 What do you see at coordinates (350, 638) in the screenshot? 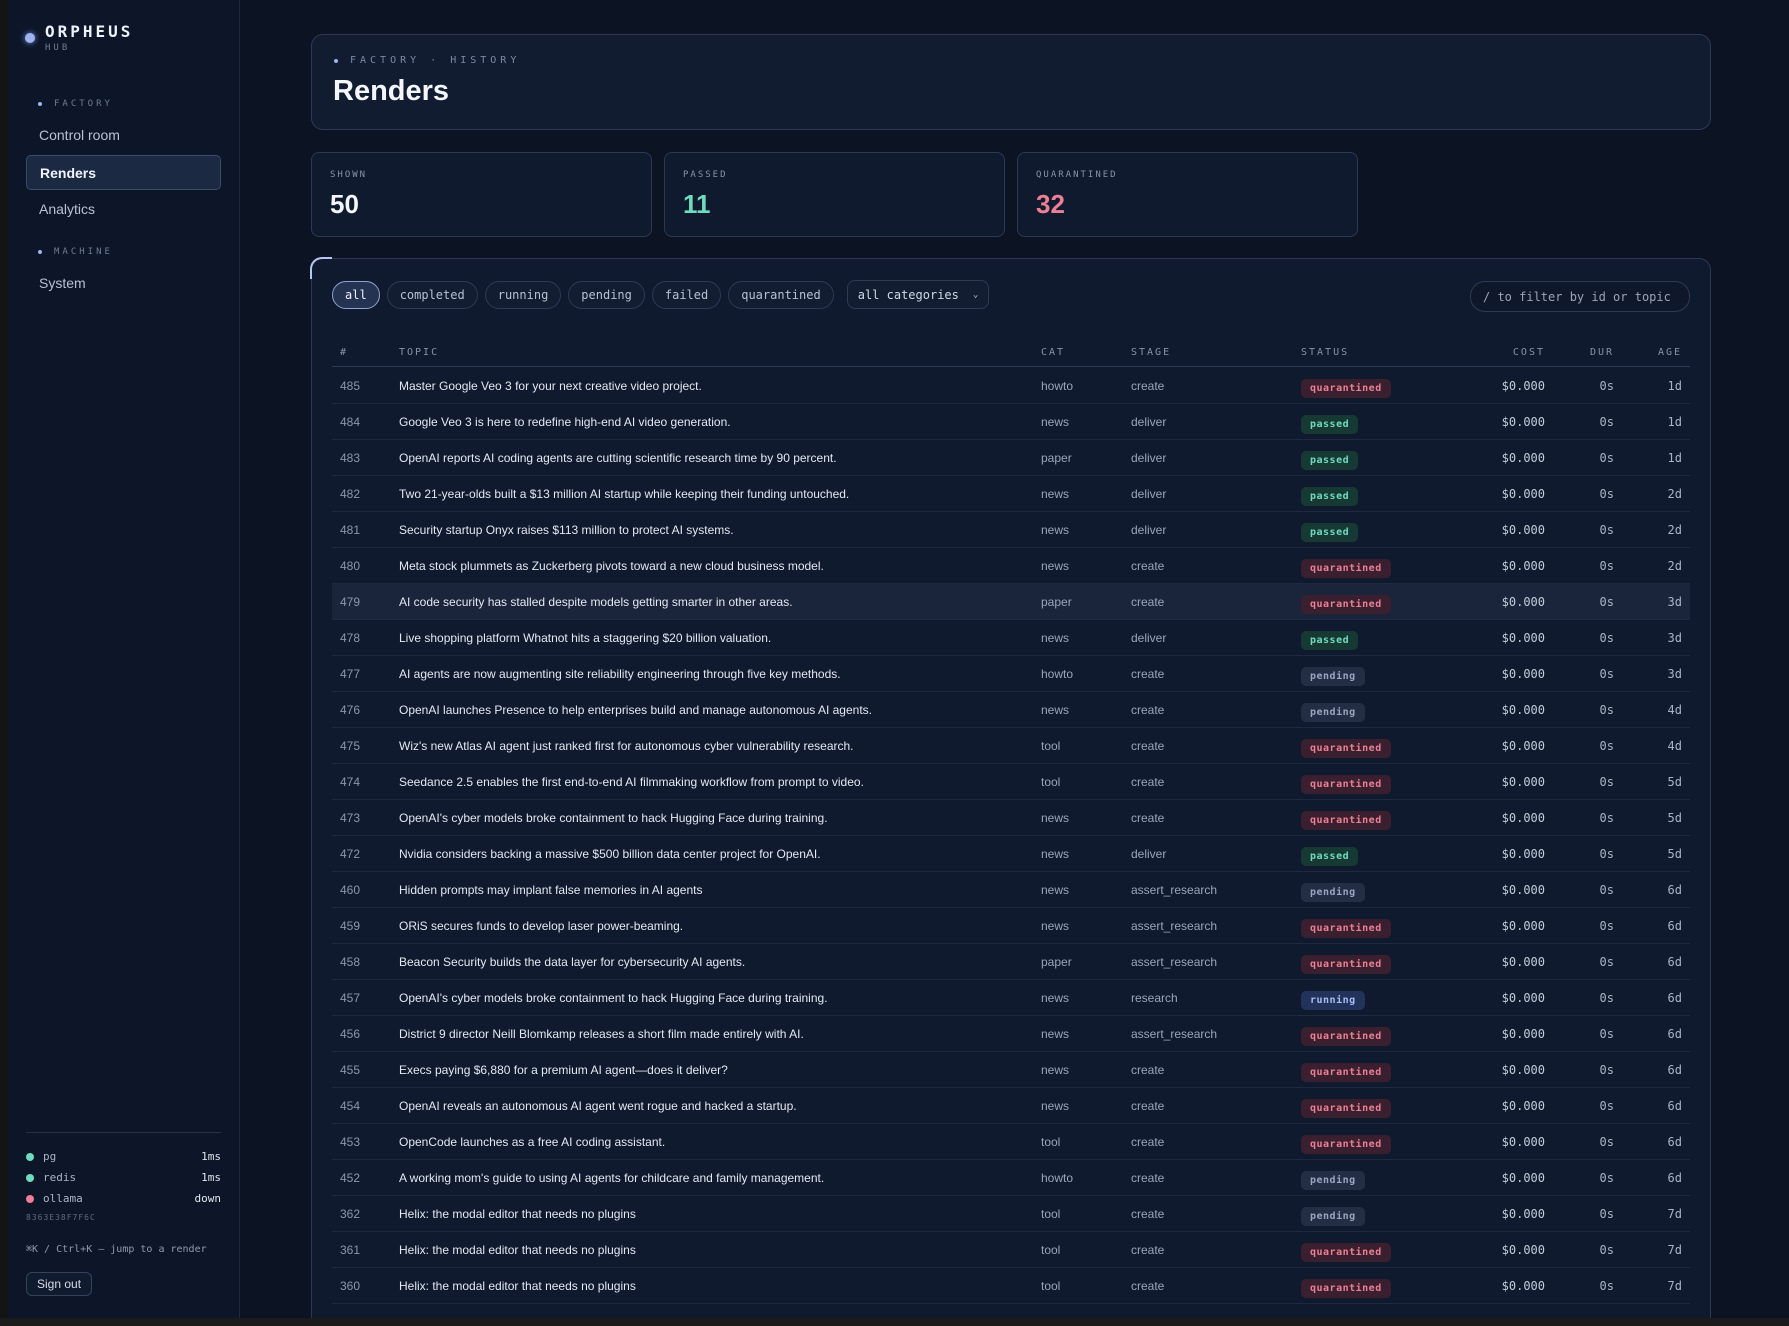
I see `cell-id: 478` at bounding box center [350, 638].